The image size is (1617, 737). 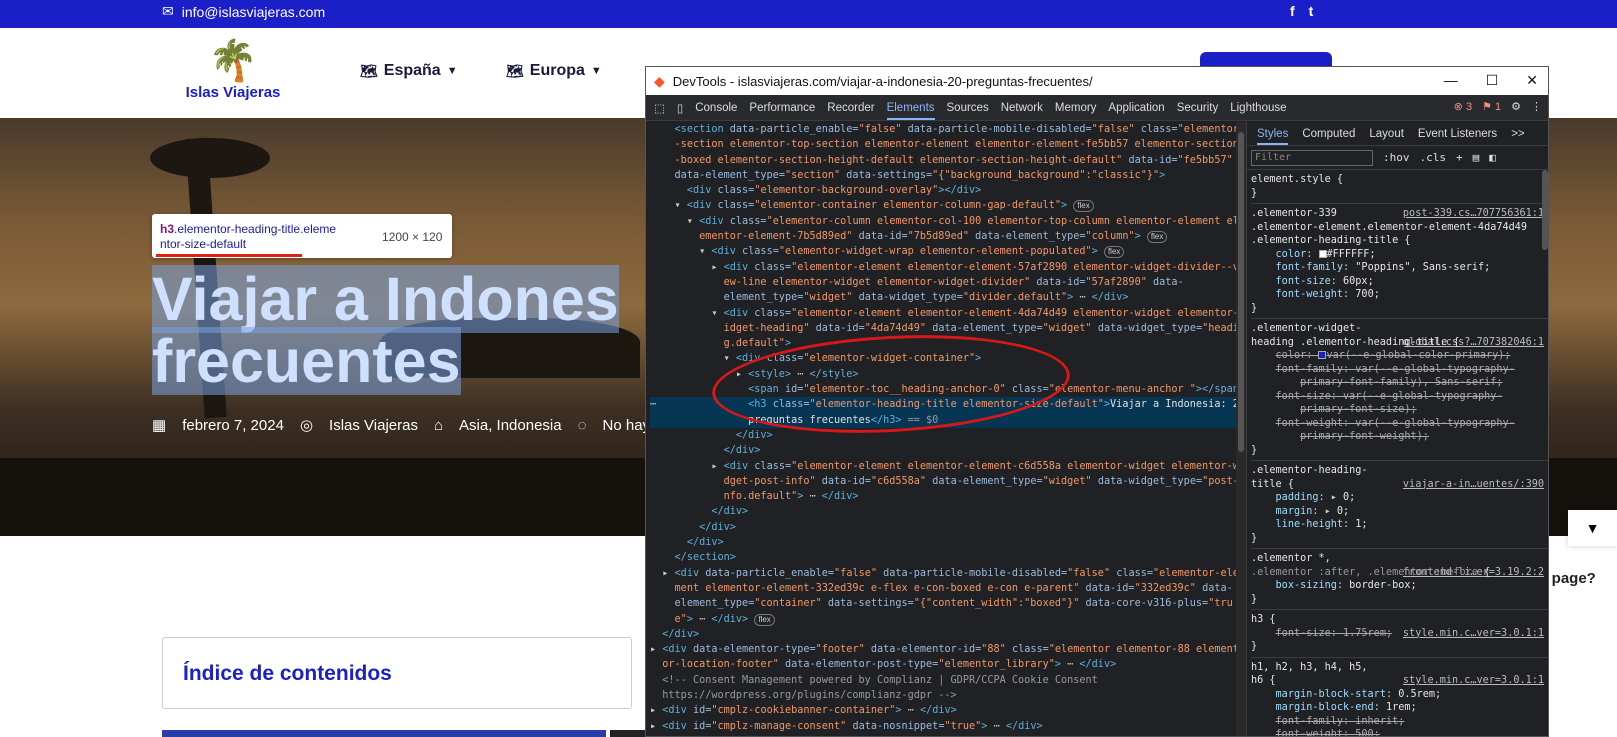 What do you see at coordinates (373, 425) in the screenshot?
I see `post-author: Islas Viajeras` at bounding box center [373, 425].